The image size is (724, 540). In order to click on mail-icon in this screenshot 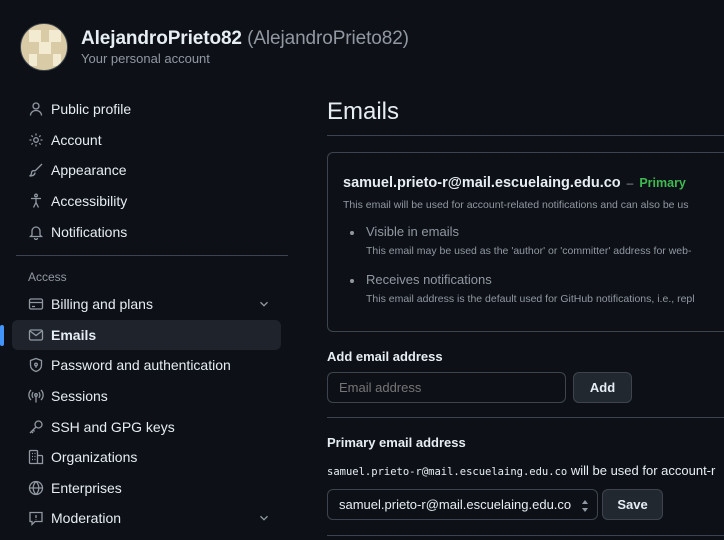, I will do `click(36, 335)`.